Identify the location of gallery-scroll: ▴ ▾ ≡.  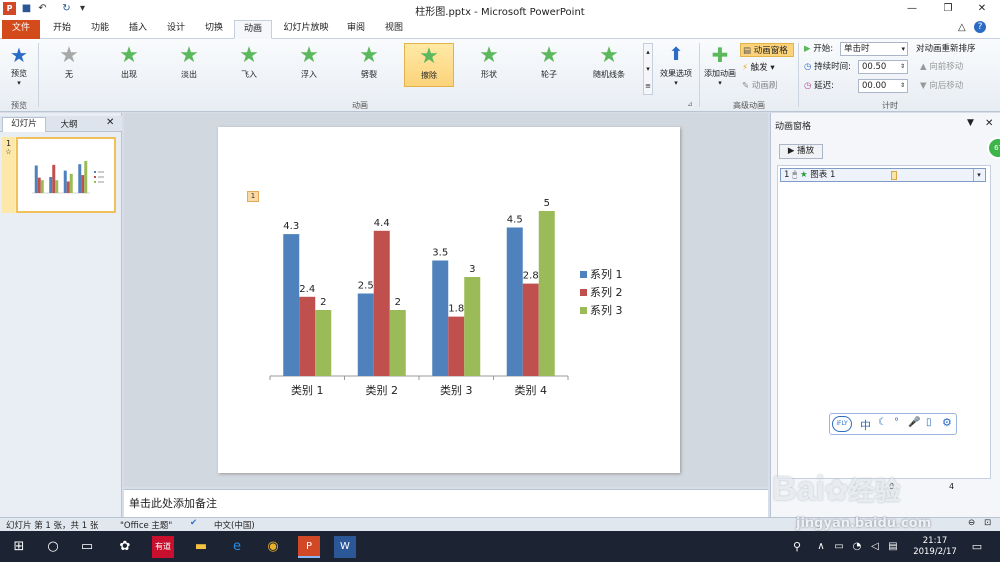
(648, 69).